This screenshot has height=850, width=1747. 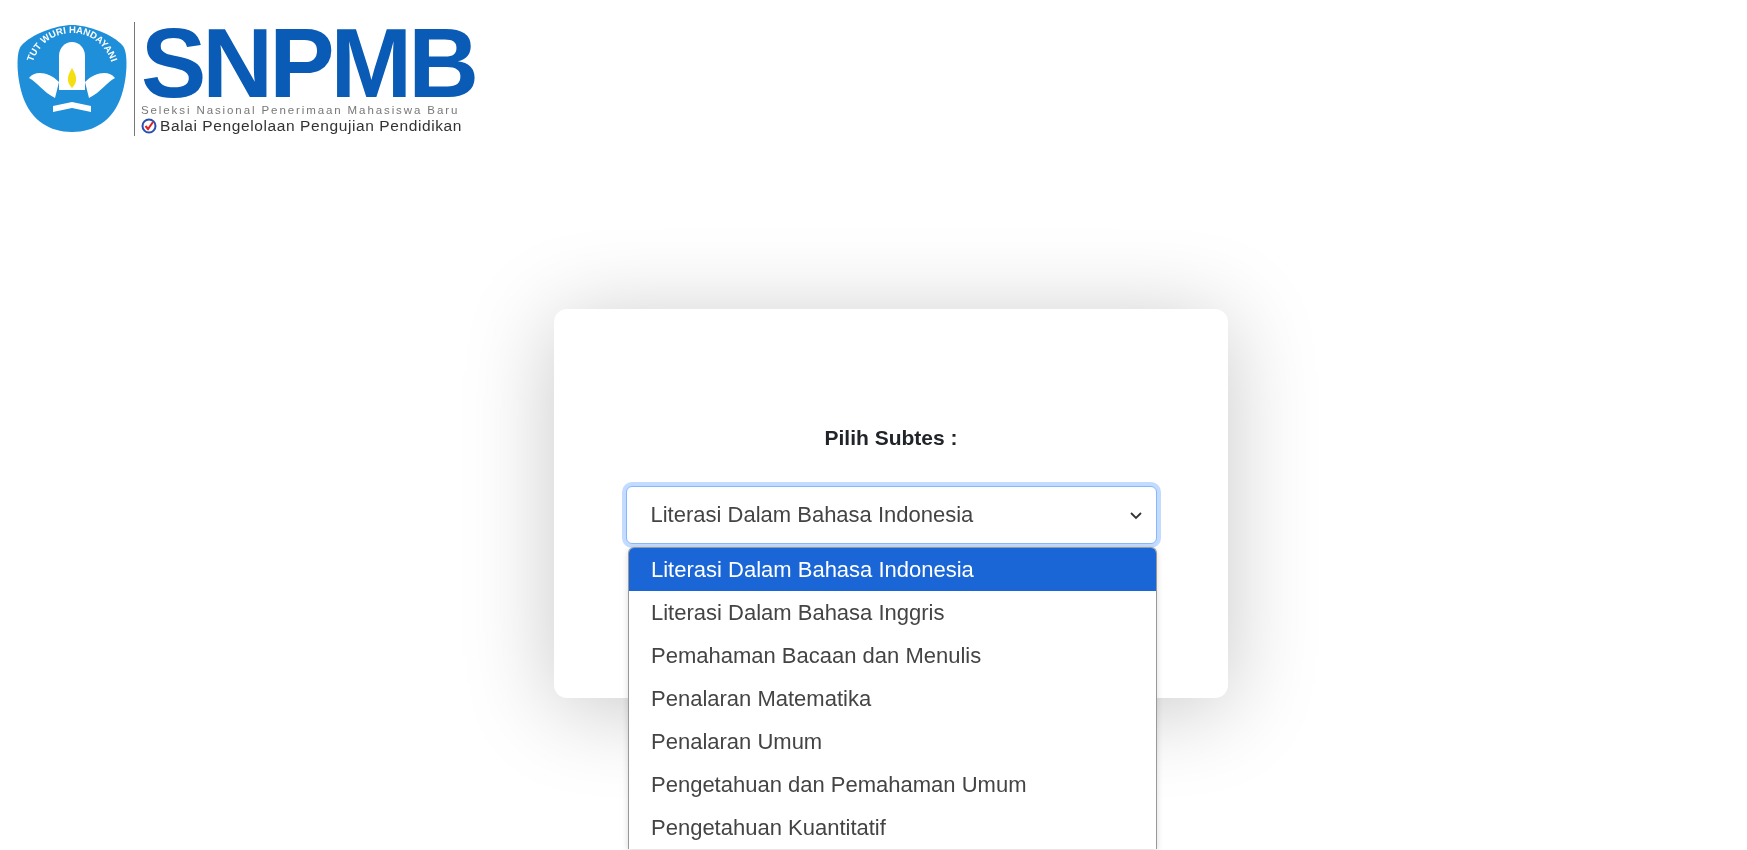 What do you see at coordinates (892, 784) in the screenshot?
I see `dropdown-option: Pengetahuan dan Pemahaman Umum` at bounding box center [892, 784].